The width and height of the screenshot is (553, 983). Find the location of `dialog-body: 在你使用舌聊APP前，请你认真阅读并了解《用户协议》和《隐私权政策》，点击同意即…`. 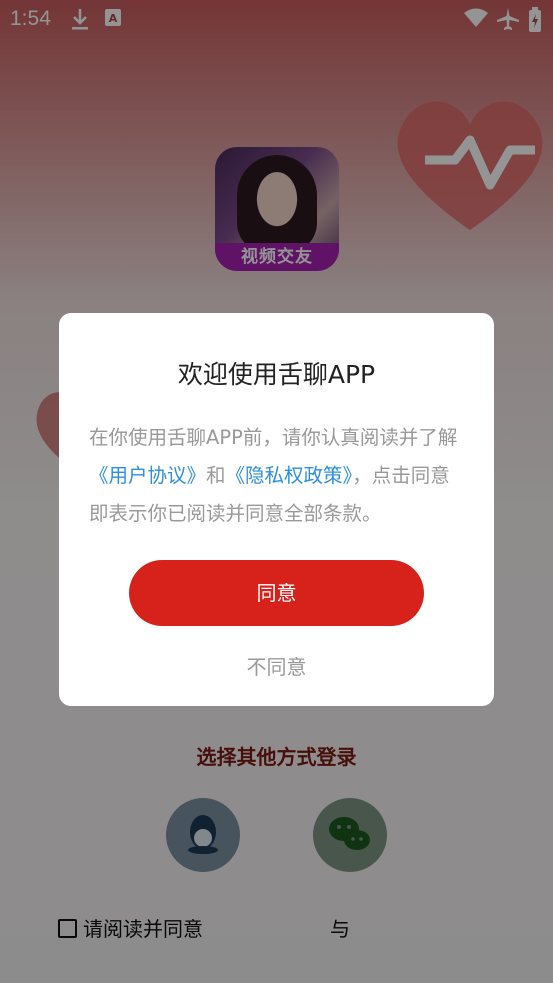

dialog-body: 在你使用舌聊APP前，请你认真阅读并了解《用户协议》和《隐私权政策》，点击同意即… is located at coordinates (279, 476).